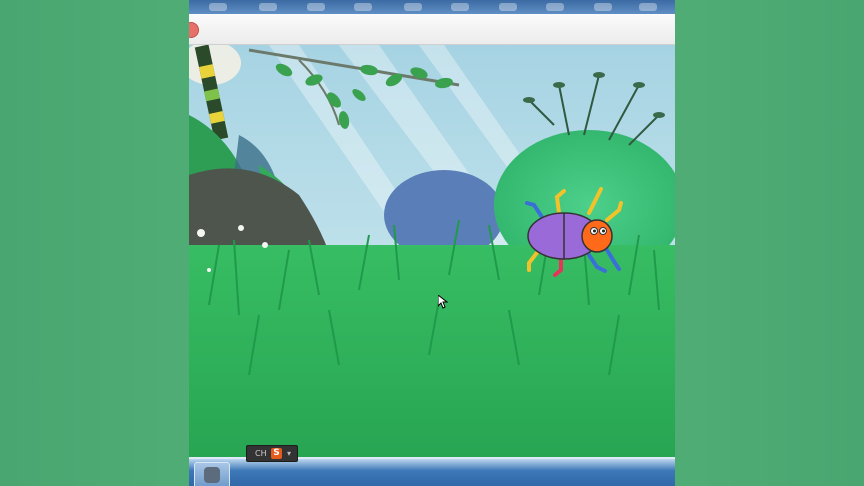 The width and height of the screenshot is (864, 486). Describe the element at coordinates (289, 453) in the screenshot. I see `ime-menu-arrow-icon: ▾` at that location.